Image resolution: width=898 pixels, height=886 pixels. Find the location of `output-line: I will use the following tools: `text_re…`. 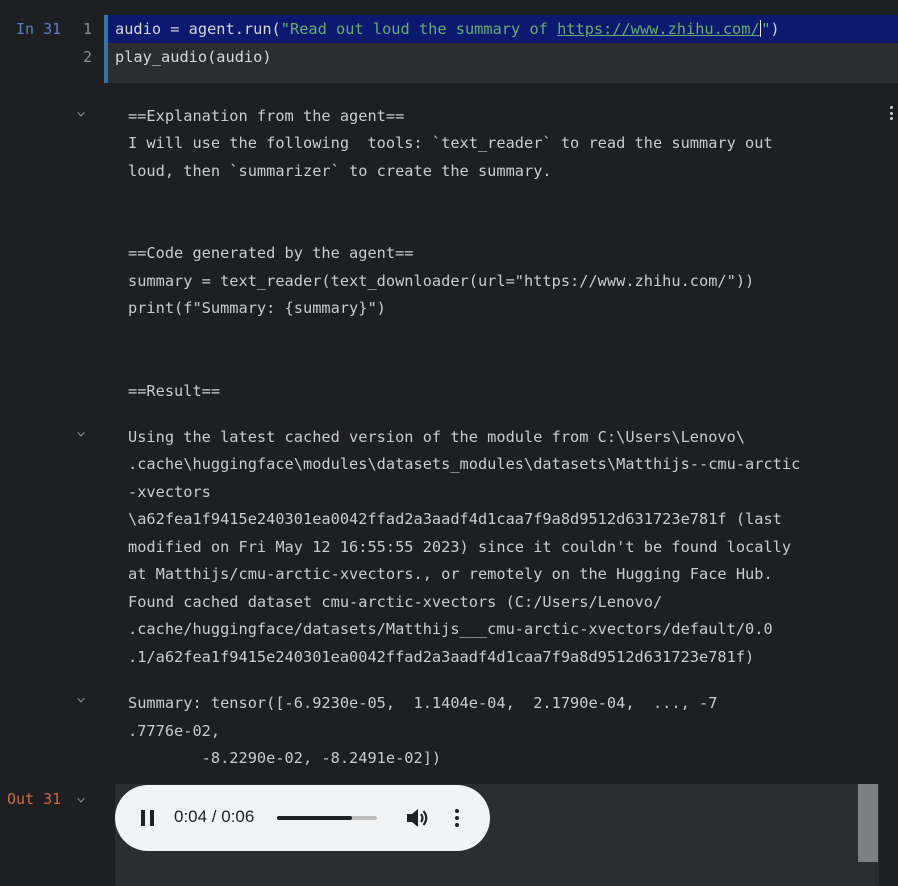

output-line: I will use the following tools: `text_re… is located at coordinates (450, 143).